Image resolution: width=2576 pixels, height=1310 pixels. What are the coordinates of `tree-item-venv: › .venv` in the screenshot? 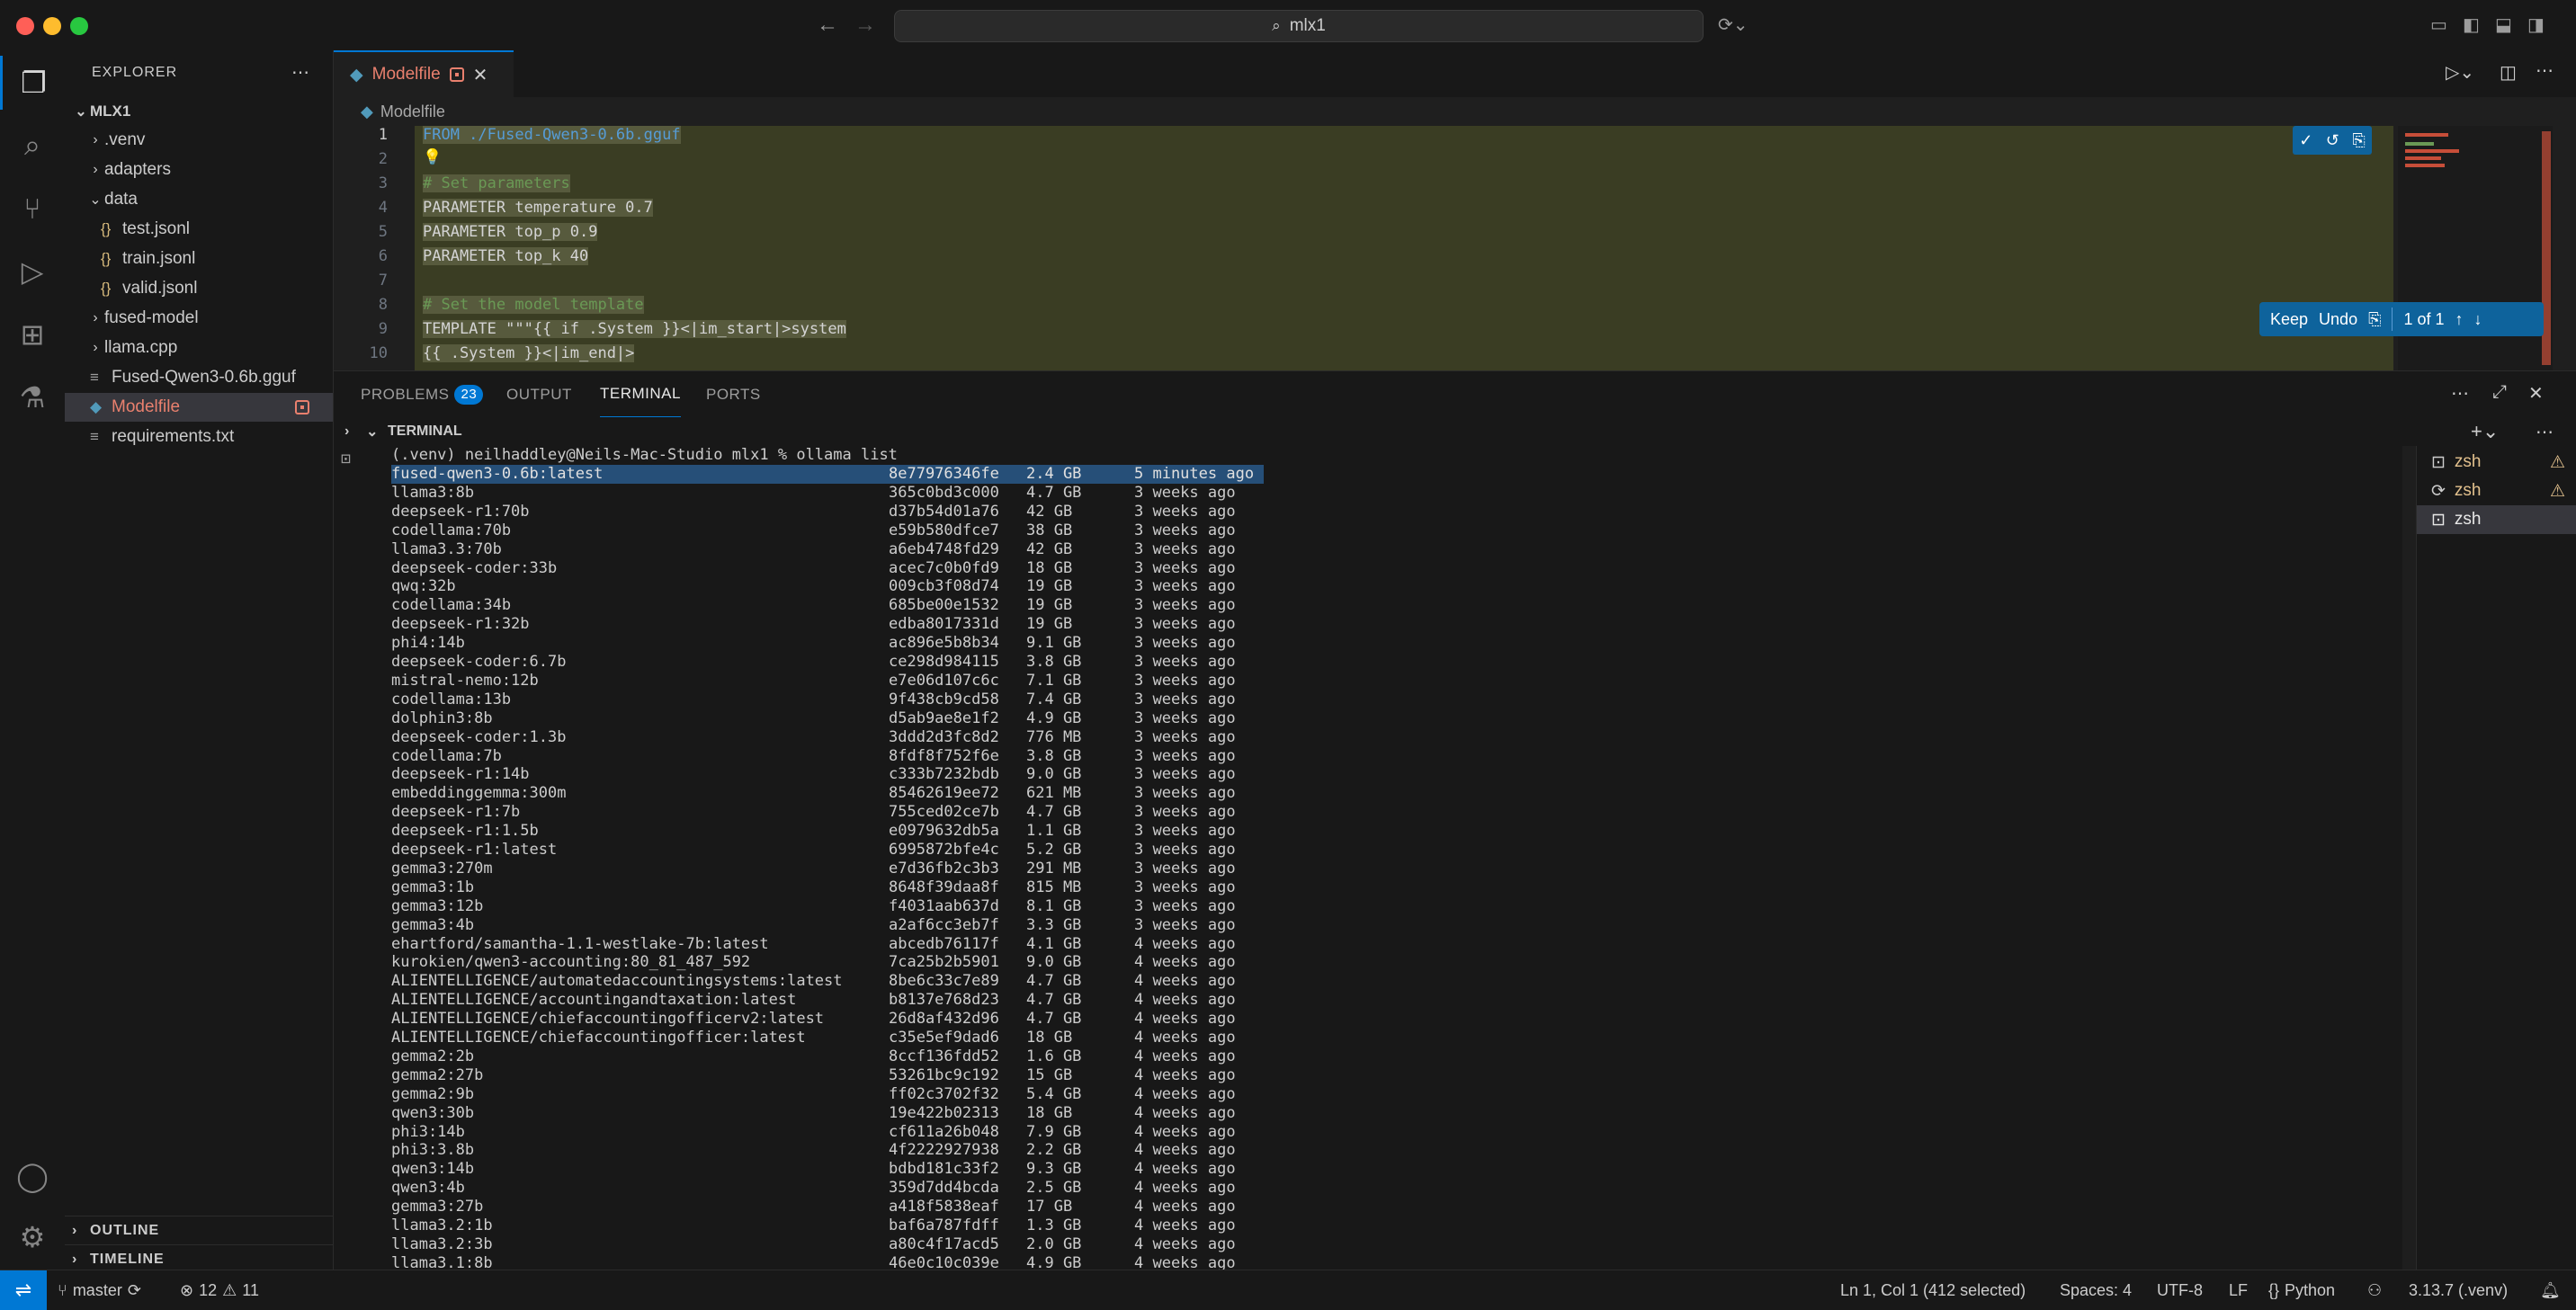 It's located at (199, 140).